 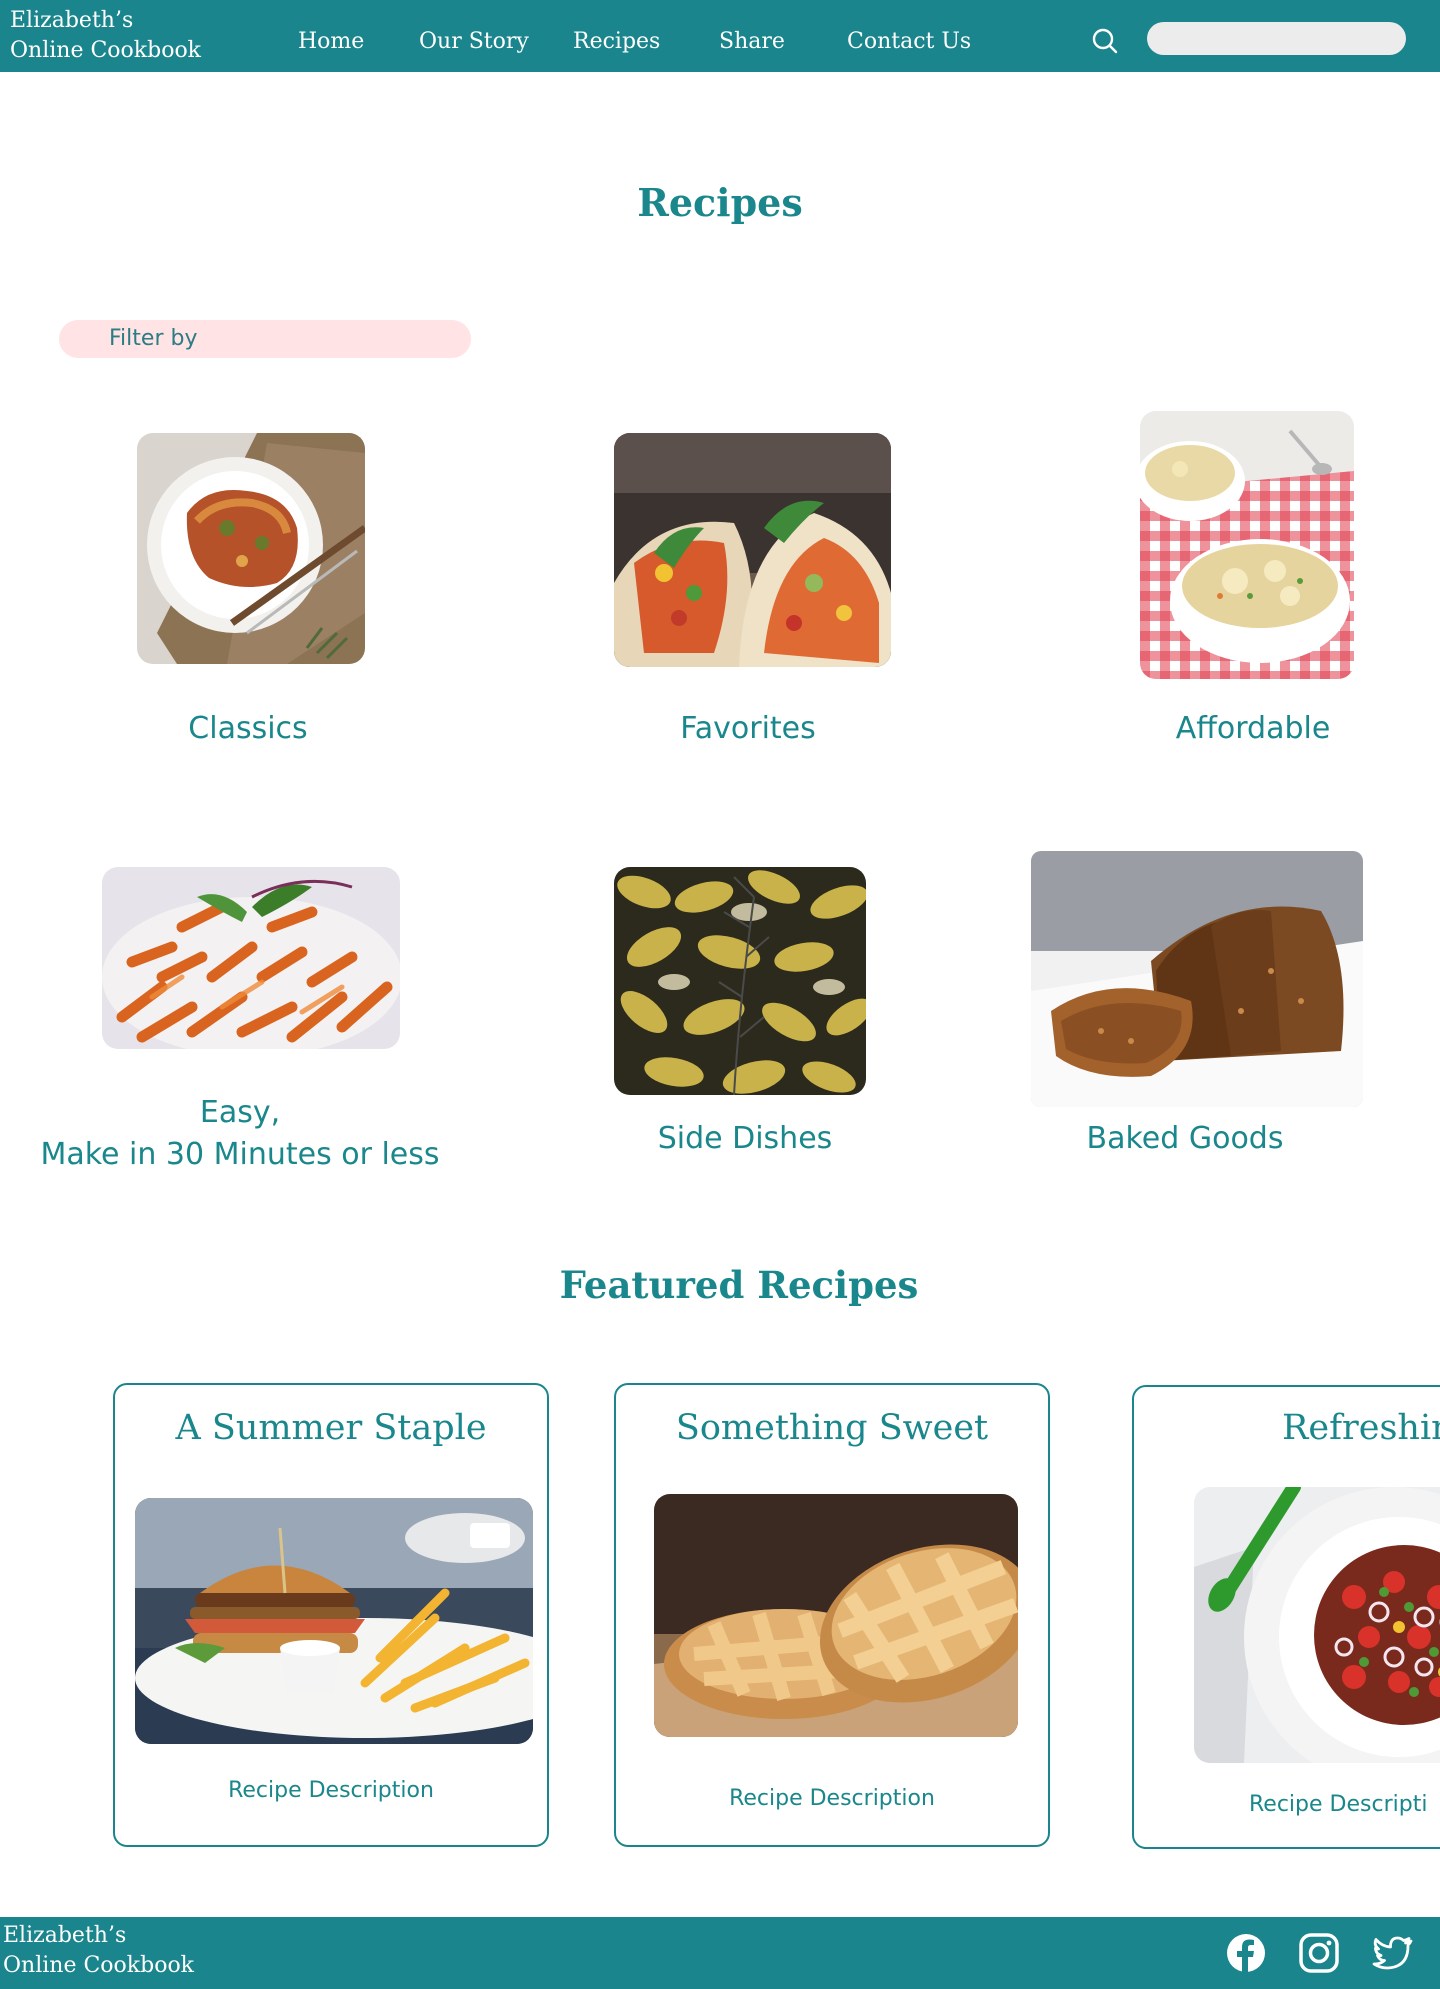 I want to click on card-title: A Summer Staple, so click(x=331, y=1428).